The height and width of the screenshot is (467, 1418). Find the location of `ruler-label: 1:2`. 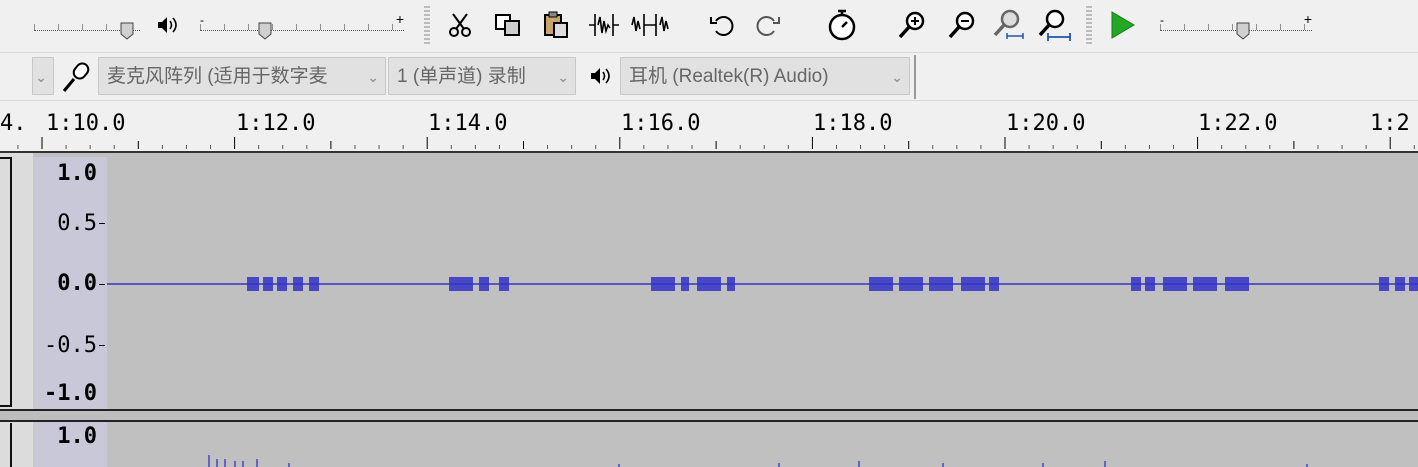

ruler-label: 1:2 is located at coordinates (1390, 123).